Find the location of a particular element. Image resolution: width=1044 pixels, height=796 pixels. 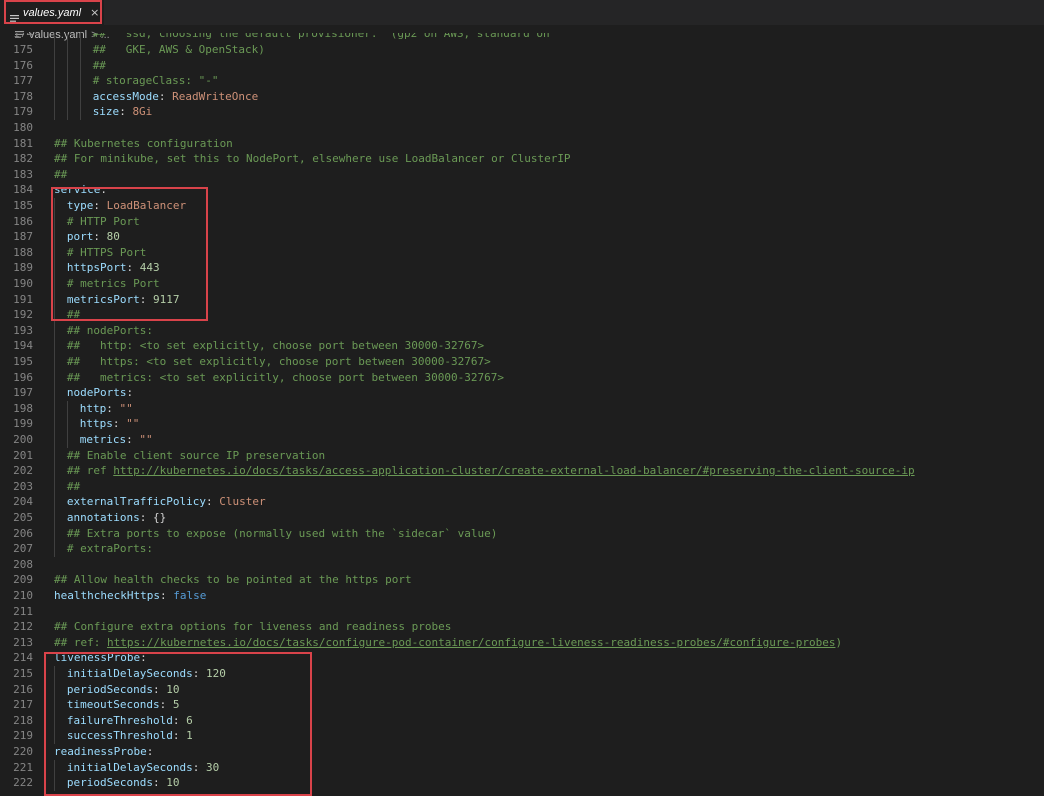

code-line: 199 https: "" is located at coordinates (522, 424).